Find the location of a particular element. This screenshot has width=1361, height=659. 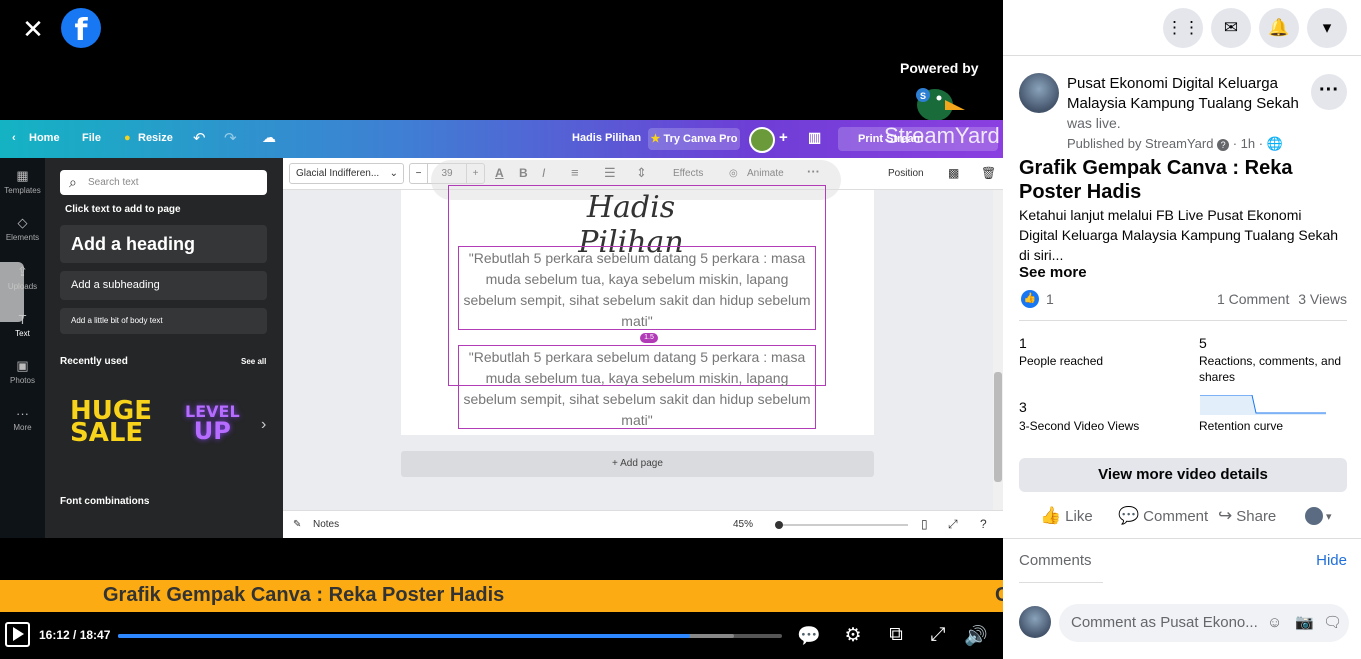

was-live-label: was live. is located at coordinates (1094, 123).